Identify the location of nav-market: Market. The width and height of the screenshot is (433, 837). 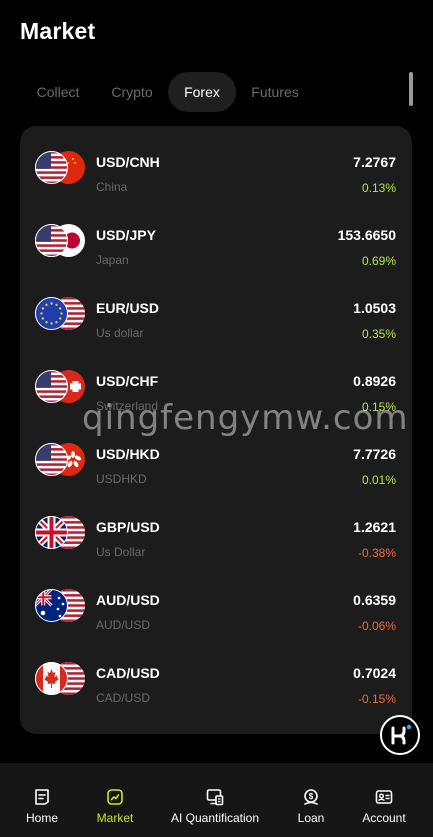
(115, 800).